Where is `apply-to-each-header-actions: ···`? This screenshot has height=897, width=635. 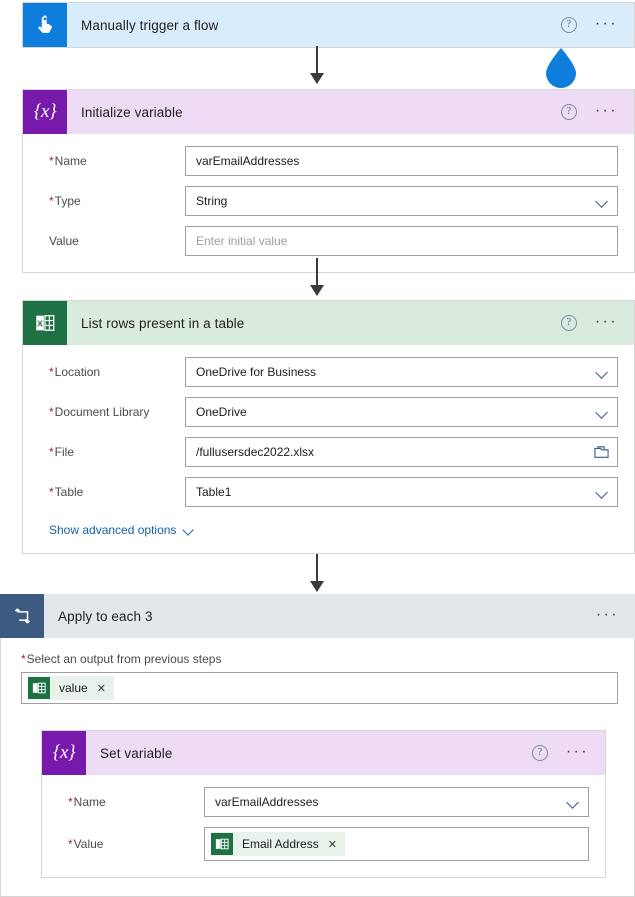 apply-to-each-header-actions: ··· is located at coordinates (615, 615).